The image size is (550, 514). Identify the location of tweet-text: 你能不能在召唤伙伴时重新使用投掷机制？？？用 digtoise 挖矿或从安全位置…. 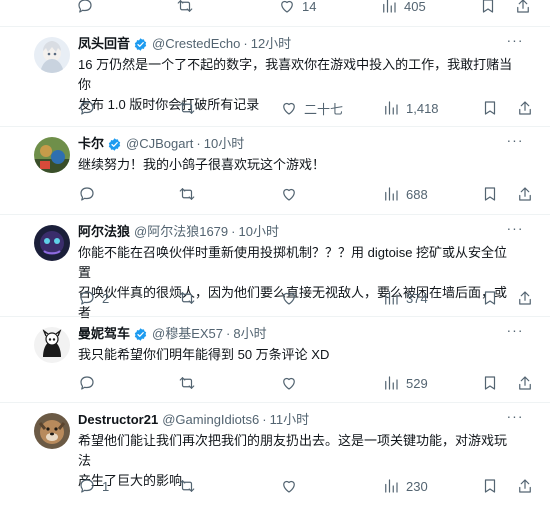
(293, 282).